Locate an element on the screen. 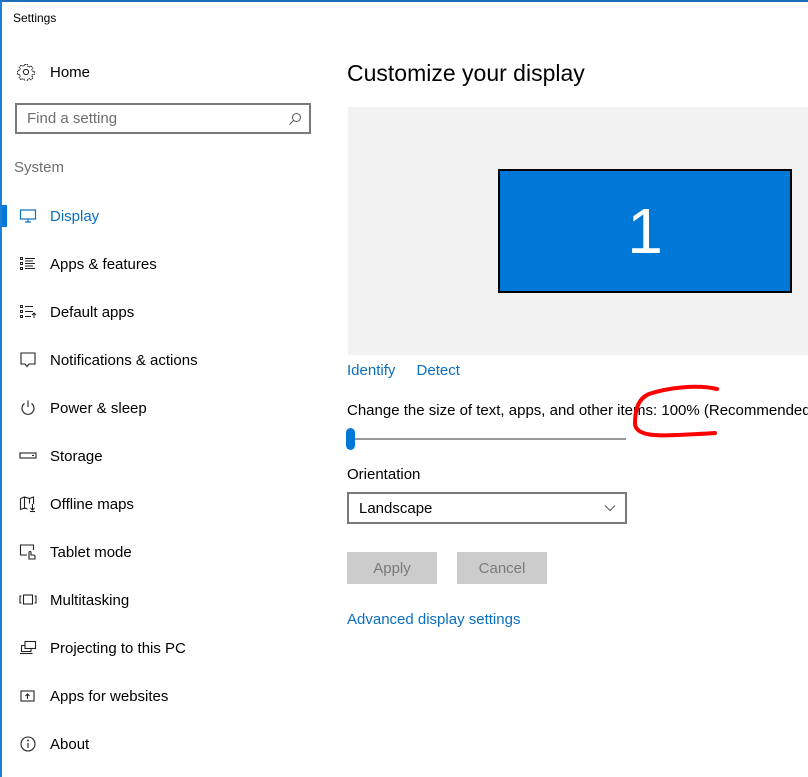 This screenshot has width=808, height=777. sidebar-item-label: Default apps is located at coordinates (92, 312).